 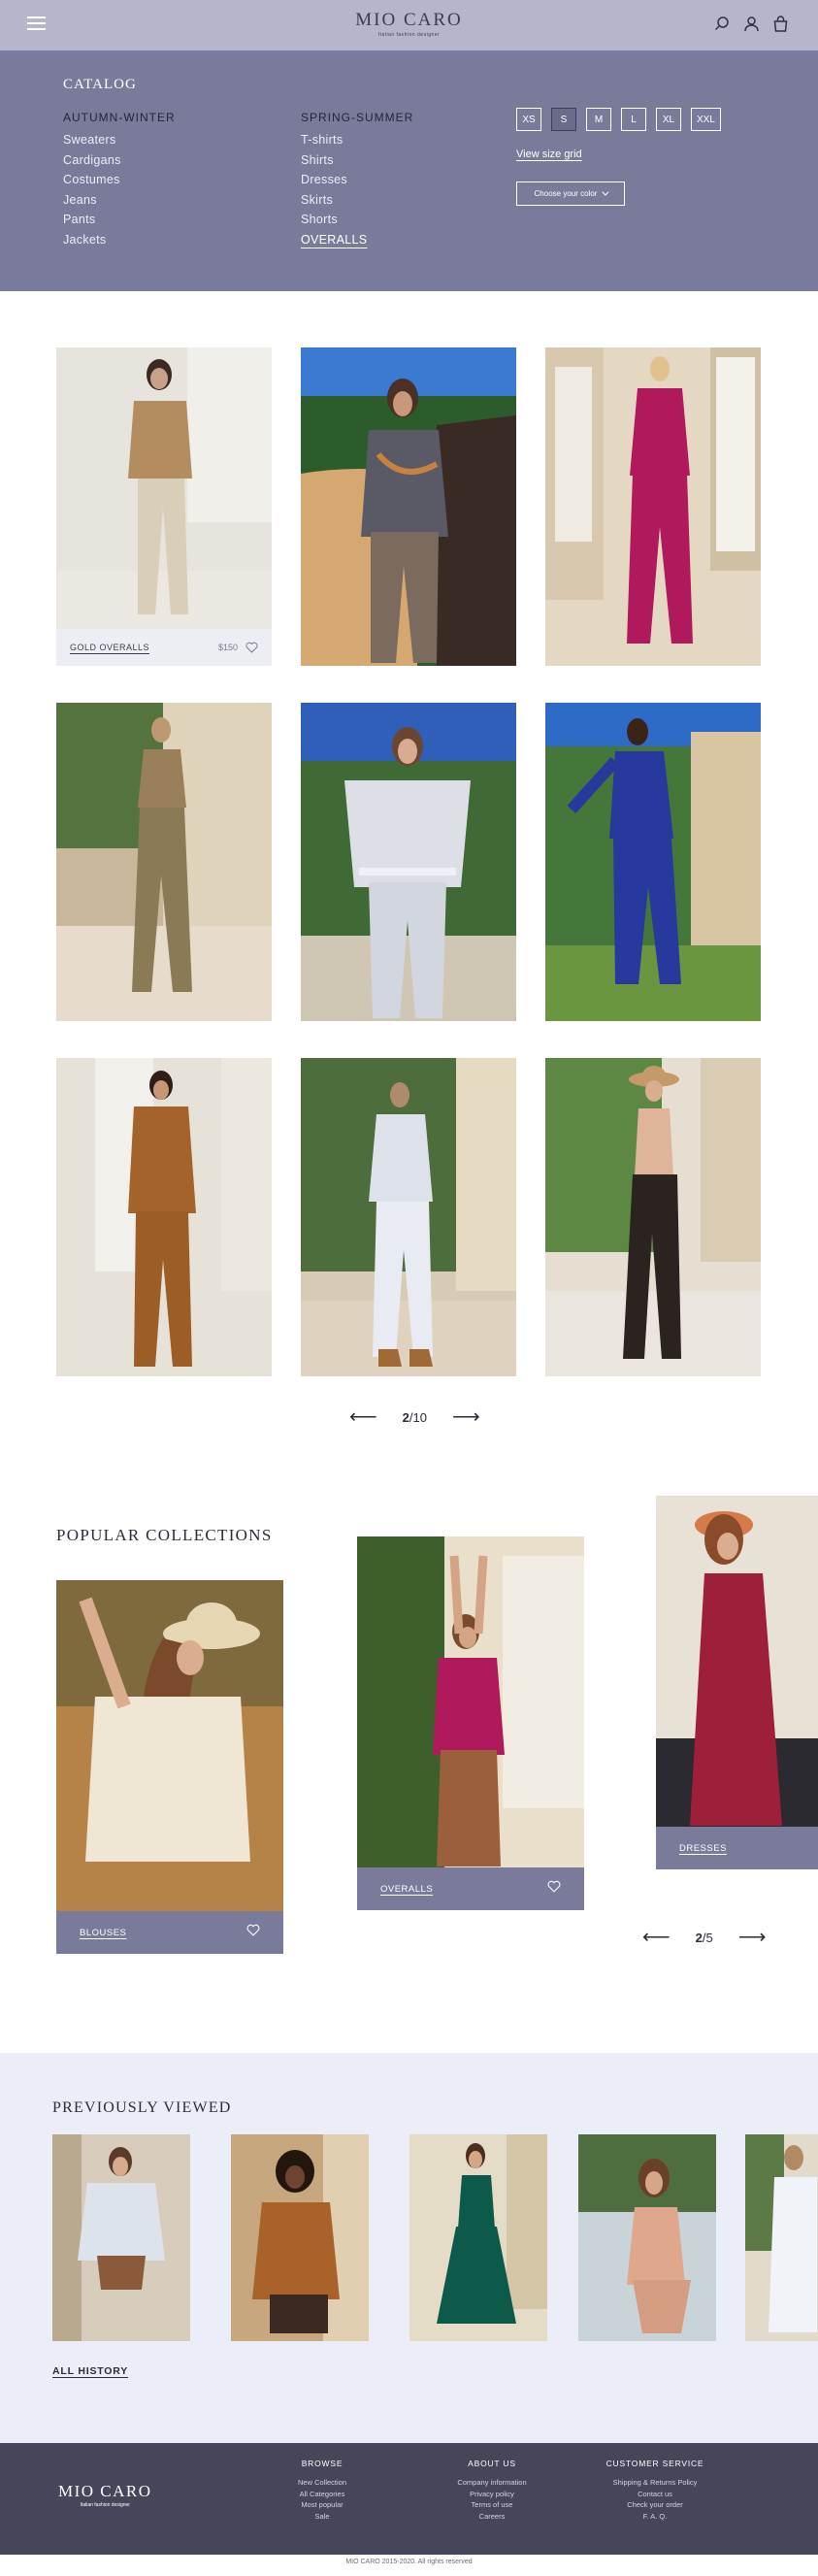 What do you see at coordinates (722, 24) in the screenshot?
I see `search-icon` at bounding box center [722, 24].